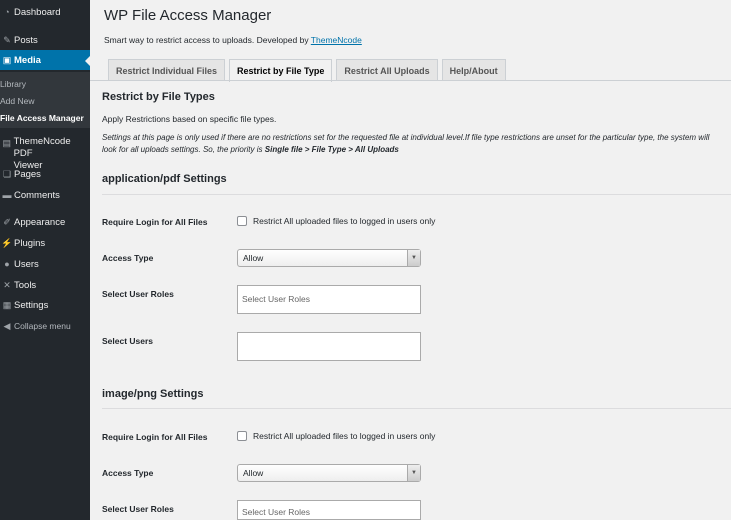 This screenshot has width=731, height=520. Describe the element at coordinates (473, 70) in the screenshot. I see `tab-help-about: Help/About` at that location.